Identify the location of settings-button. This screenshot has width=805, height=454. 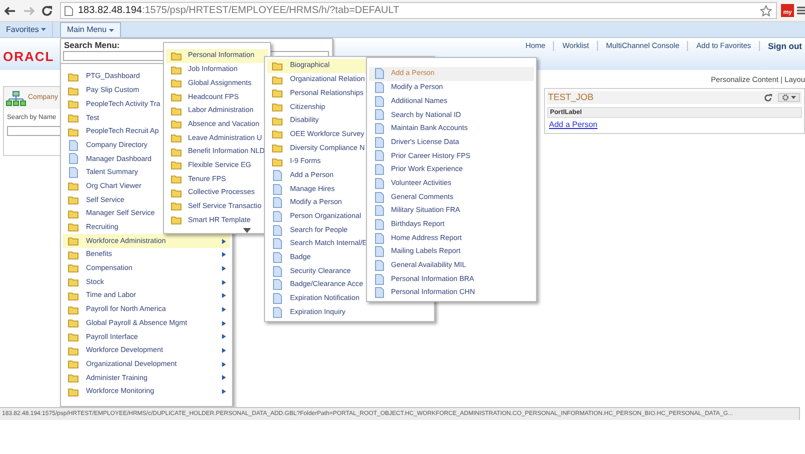
(789, 97).